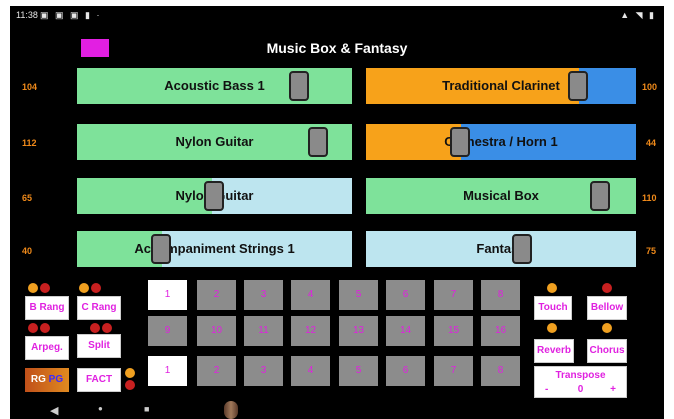 The width and height of the screenshot is (674, 419). What do you see at coordinates (216, 371) in the screenshot?
I see `key-row3-2: 2` at bounding box center [216, 371].